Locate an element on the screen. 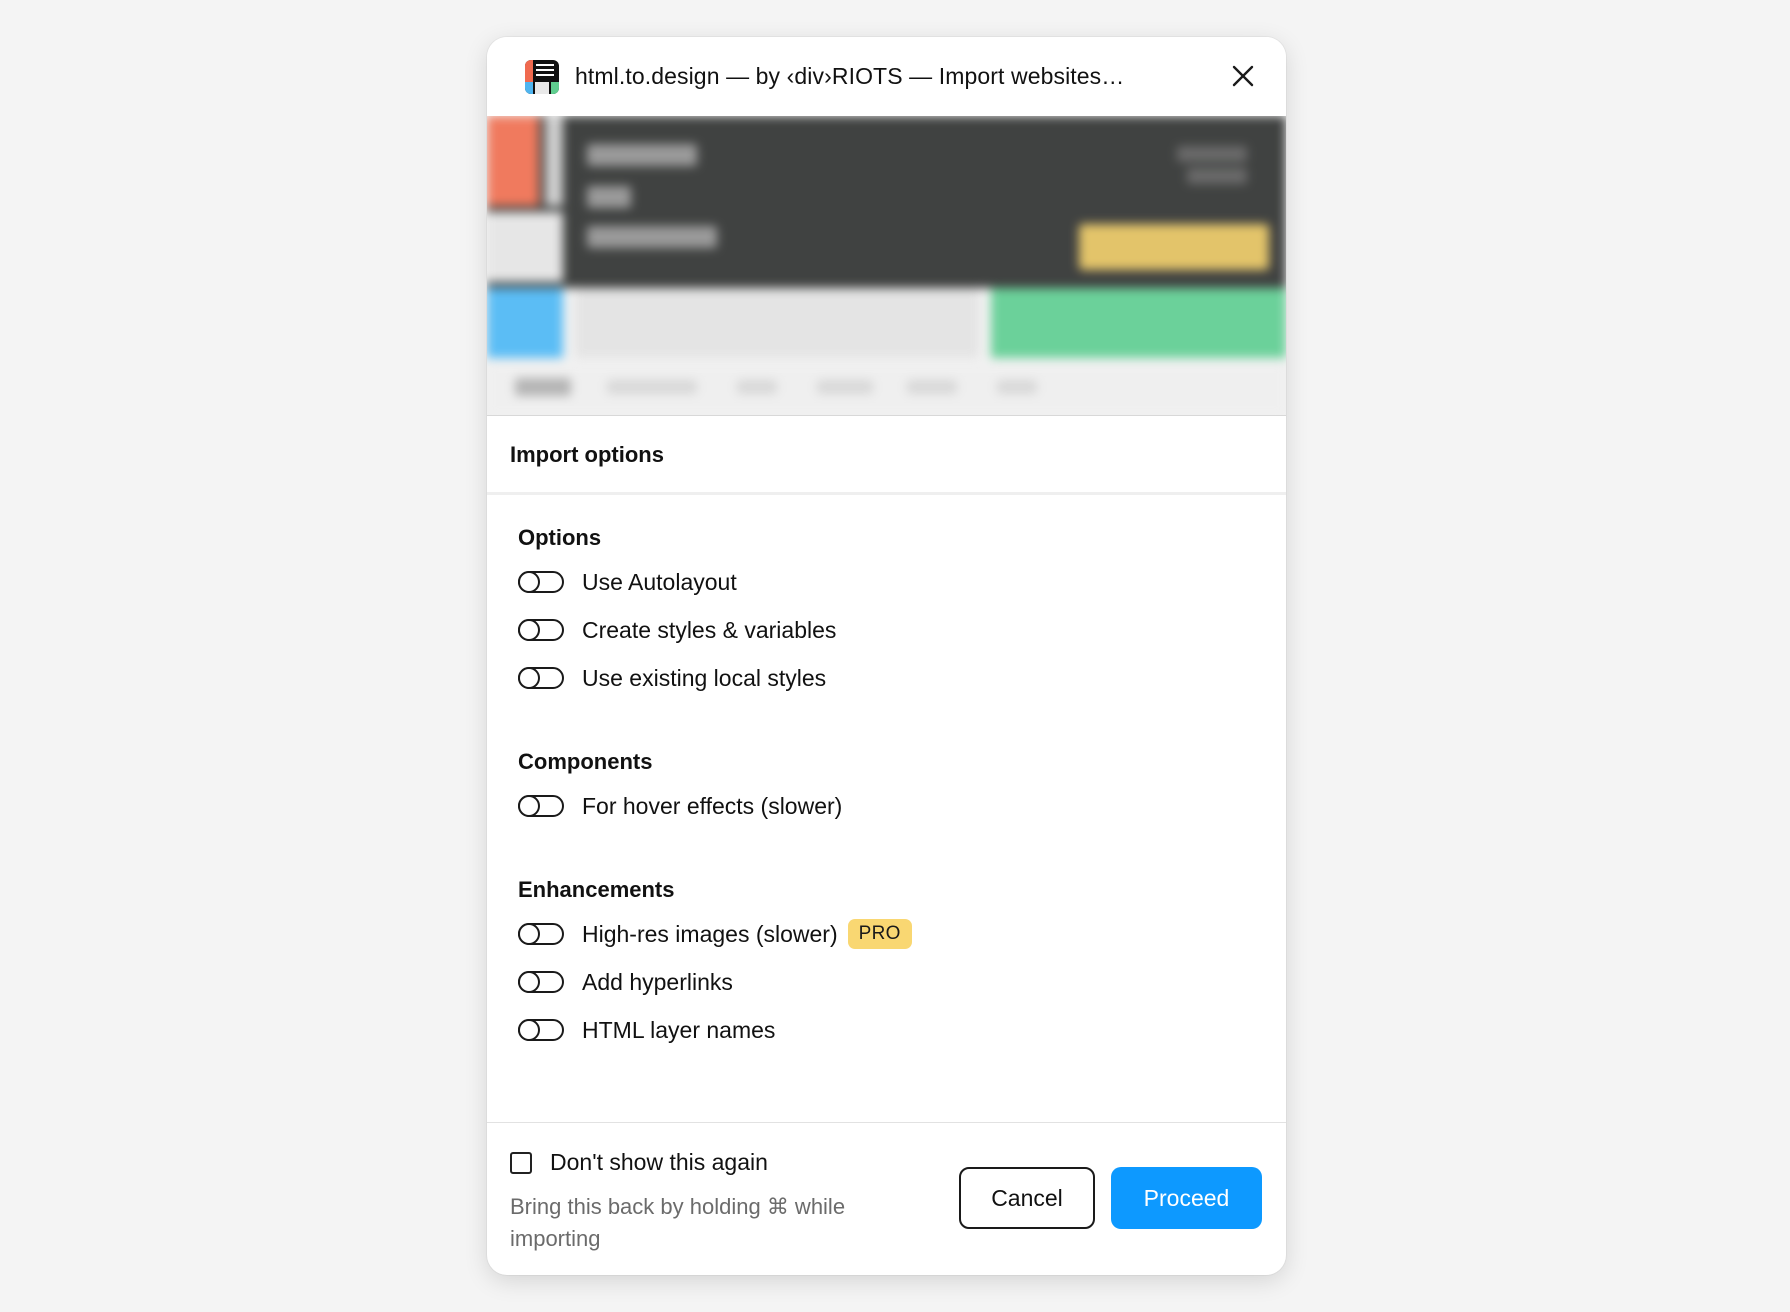 The image size is (1790, 1312). option-use-existing-local-styles: Use existing local styles is located at coordinates (672, 678).